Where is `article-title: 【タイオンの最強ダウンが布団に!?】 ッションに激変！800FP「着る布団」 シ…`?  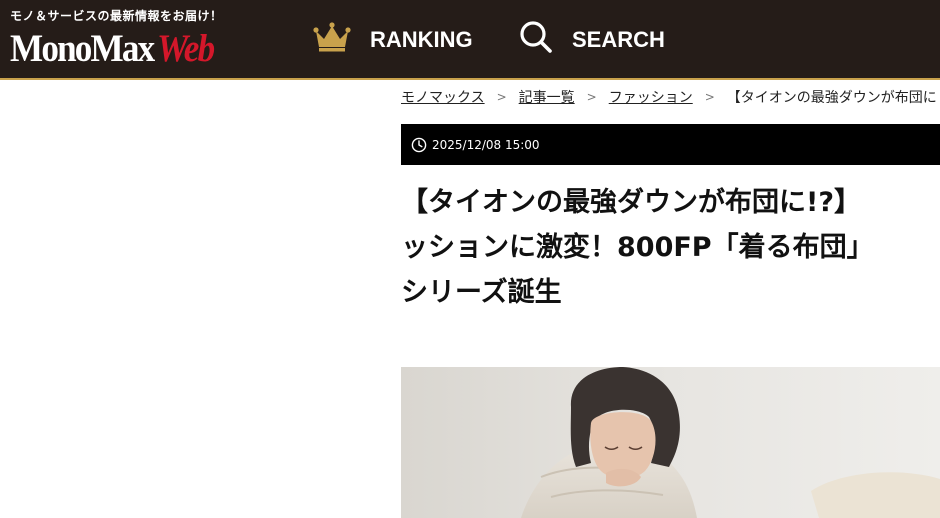
article-title: 【タイオンの最強ダウンが布団に!?】 ッションに激変！800FP「着る布団」 シ… is located at coordinates (670, 247).